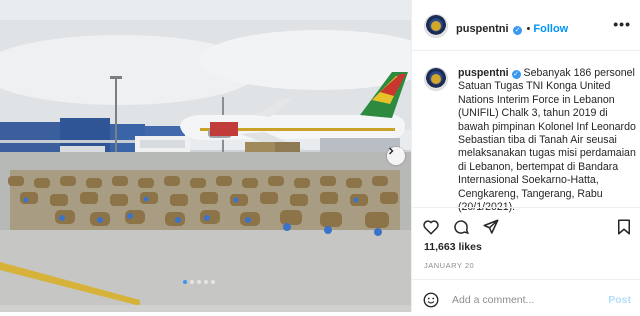  What do you see at coordinates (624, 227) in the screenshot?
I see `bookmark-icon` at bounding box center [624, 227].